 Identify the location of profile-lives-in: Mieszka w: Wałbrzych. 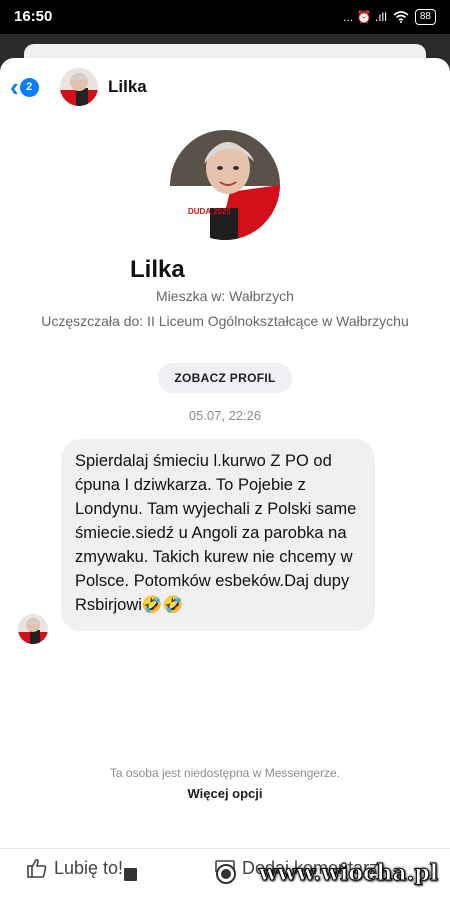
(225, 296).